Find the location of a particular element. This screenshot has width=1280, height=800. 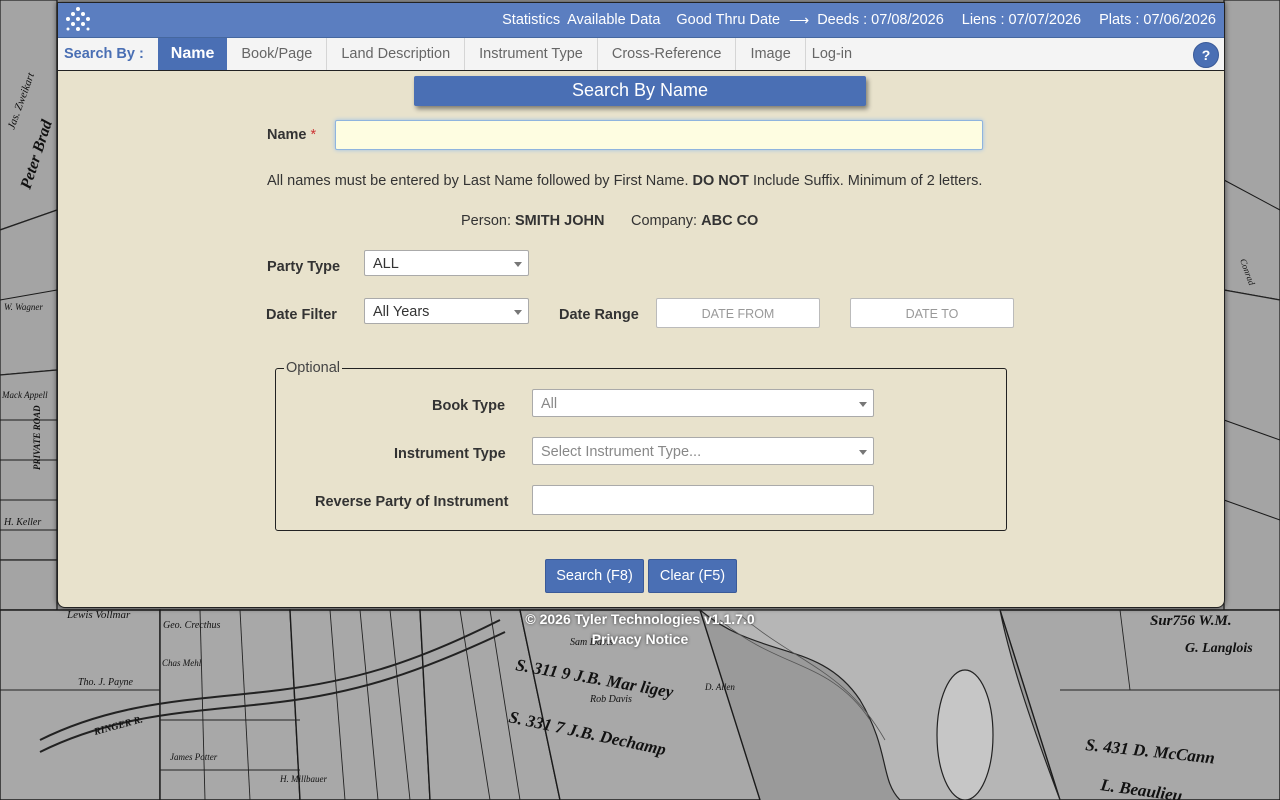

party-type-select: ALL is located at coordinates (446, 263).